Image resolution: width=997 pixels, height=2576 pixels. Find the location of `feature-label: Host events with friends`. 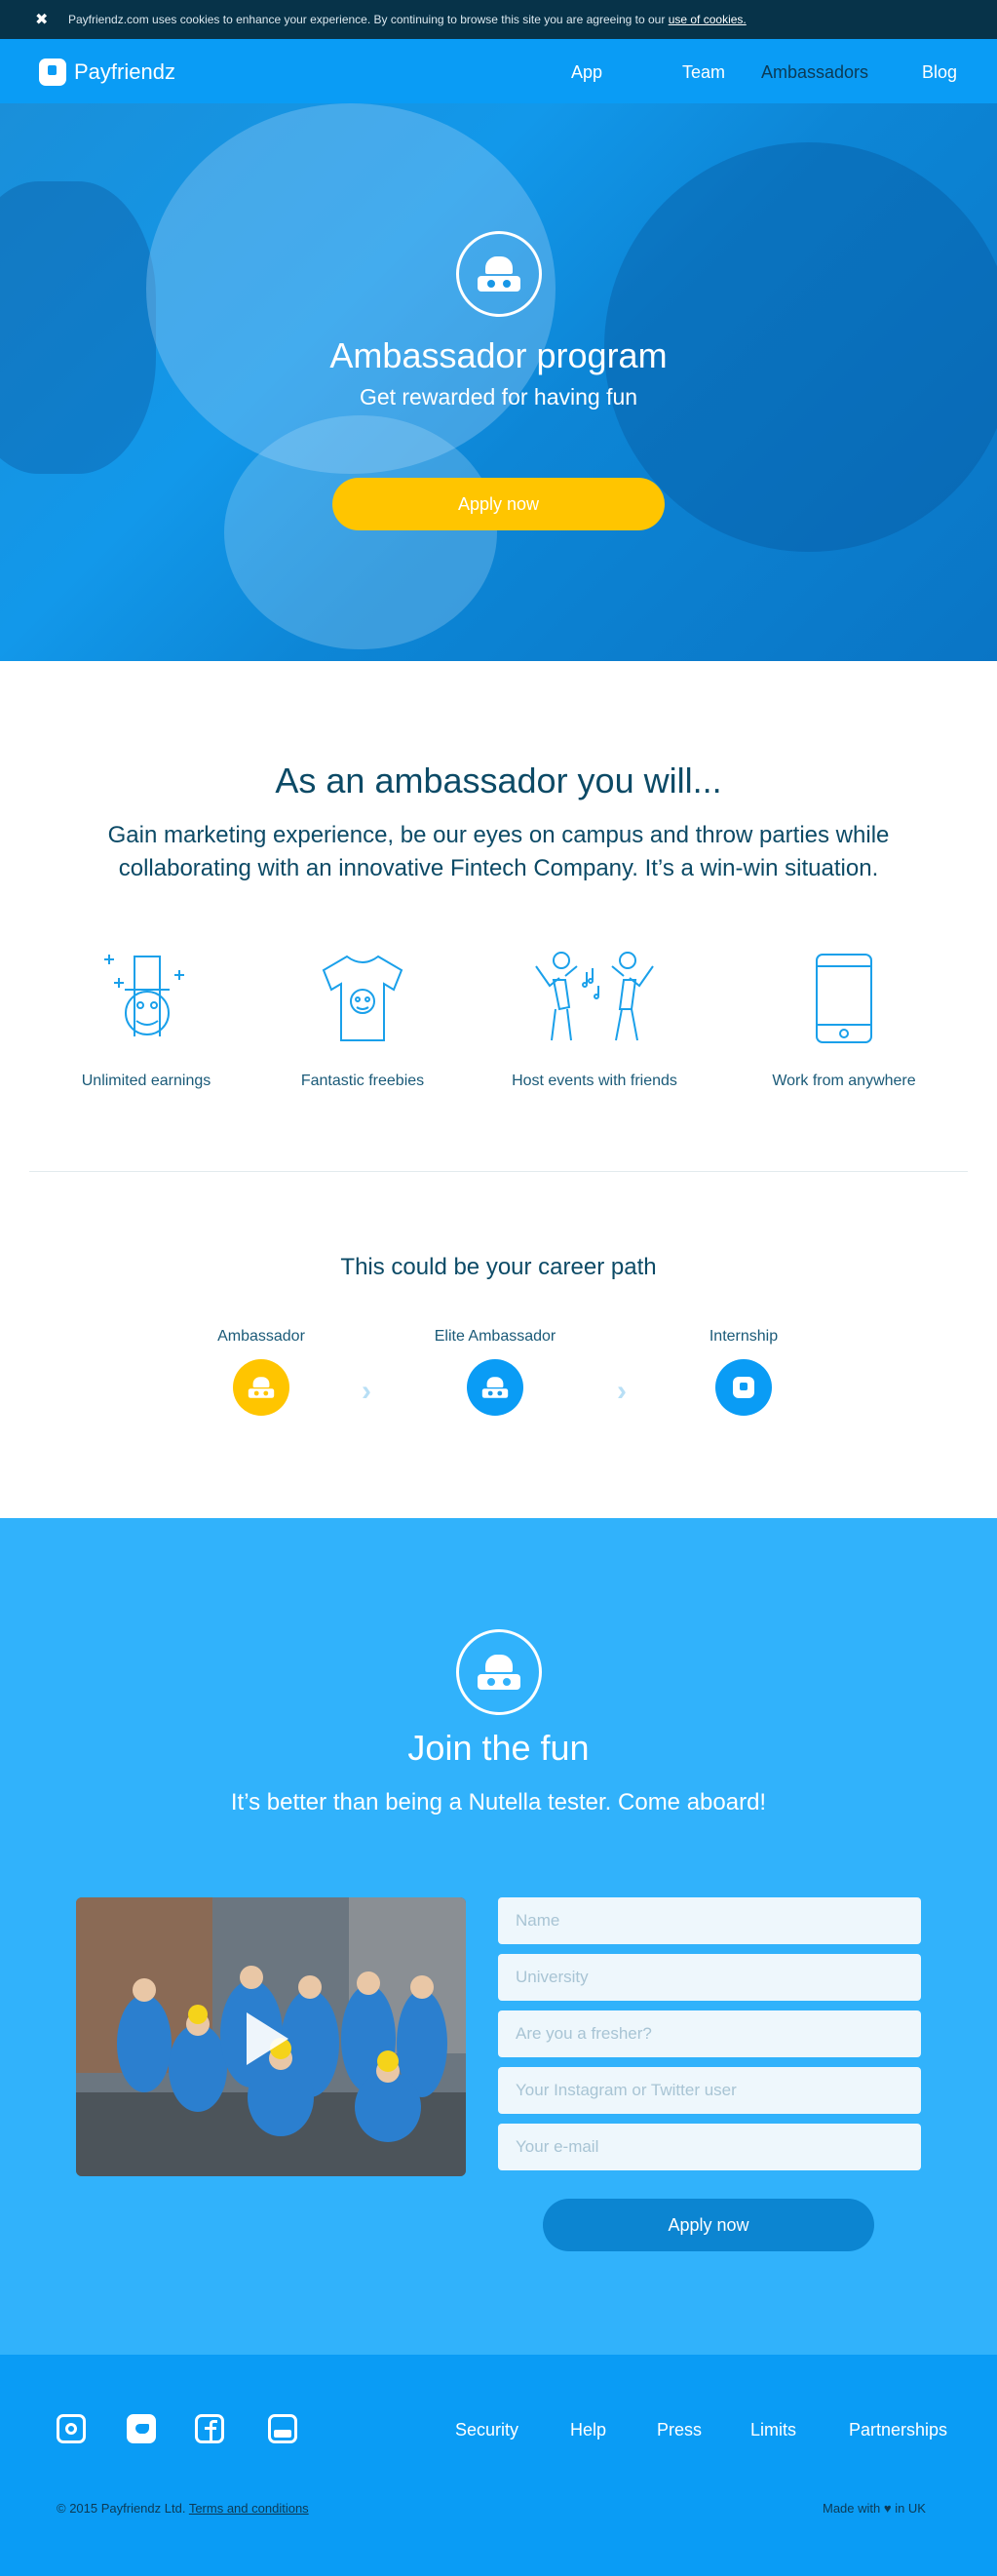

feature-label: Host events with friends is located at coordinates (595, 1081).